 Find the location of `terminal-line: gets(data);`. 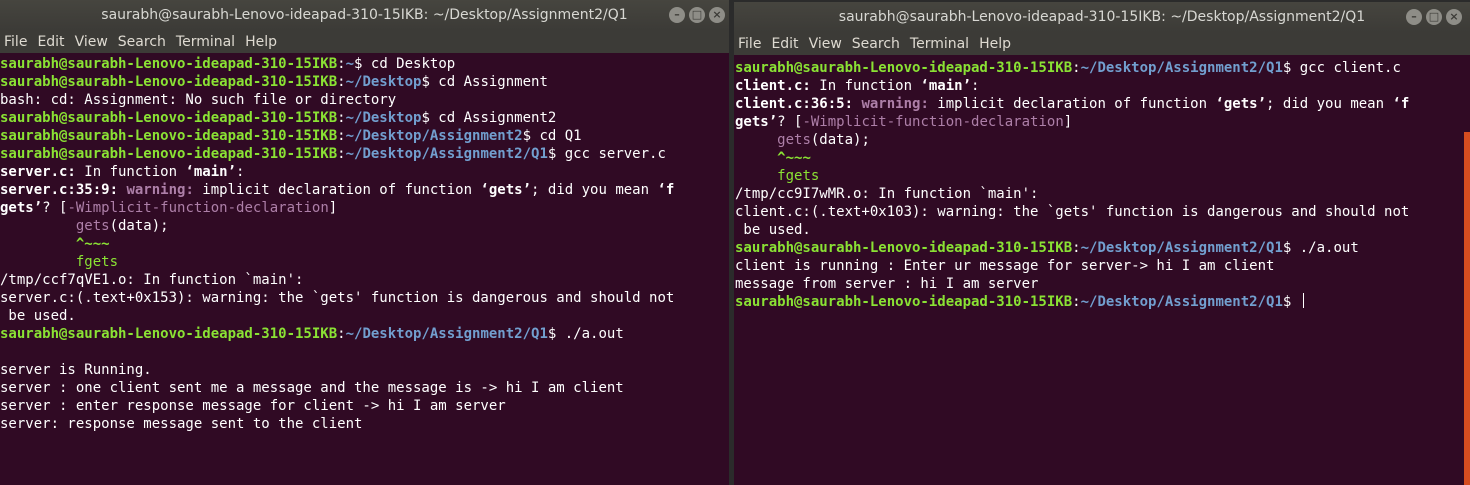

terminal-line: gets(data); is located at coordinates (1102, 140).